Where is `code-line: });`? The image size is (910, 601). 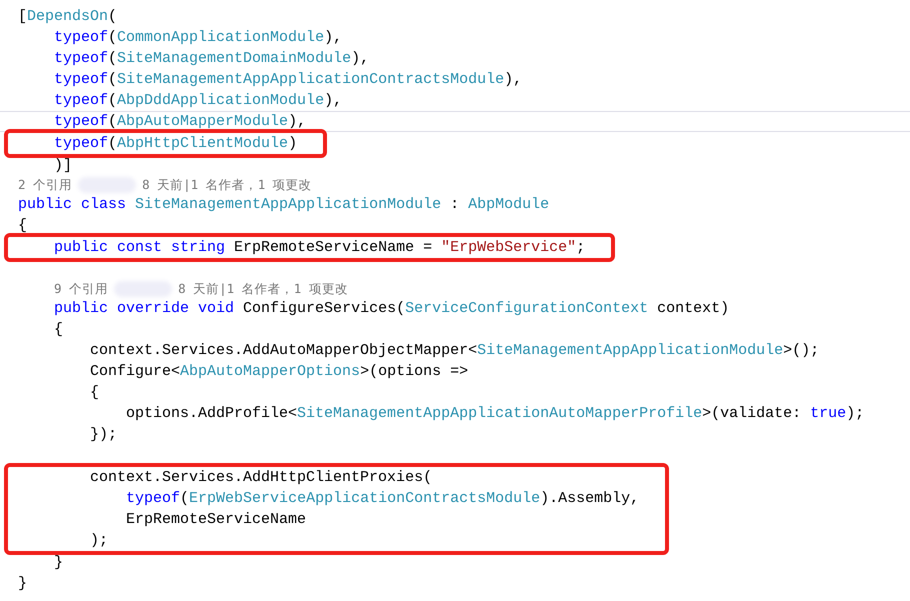 code-line: }); is located at coordinates (103, 435).